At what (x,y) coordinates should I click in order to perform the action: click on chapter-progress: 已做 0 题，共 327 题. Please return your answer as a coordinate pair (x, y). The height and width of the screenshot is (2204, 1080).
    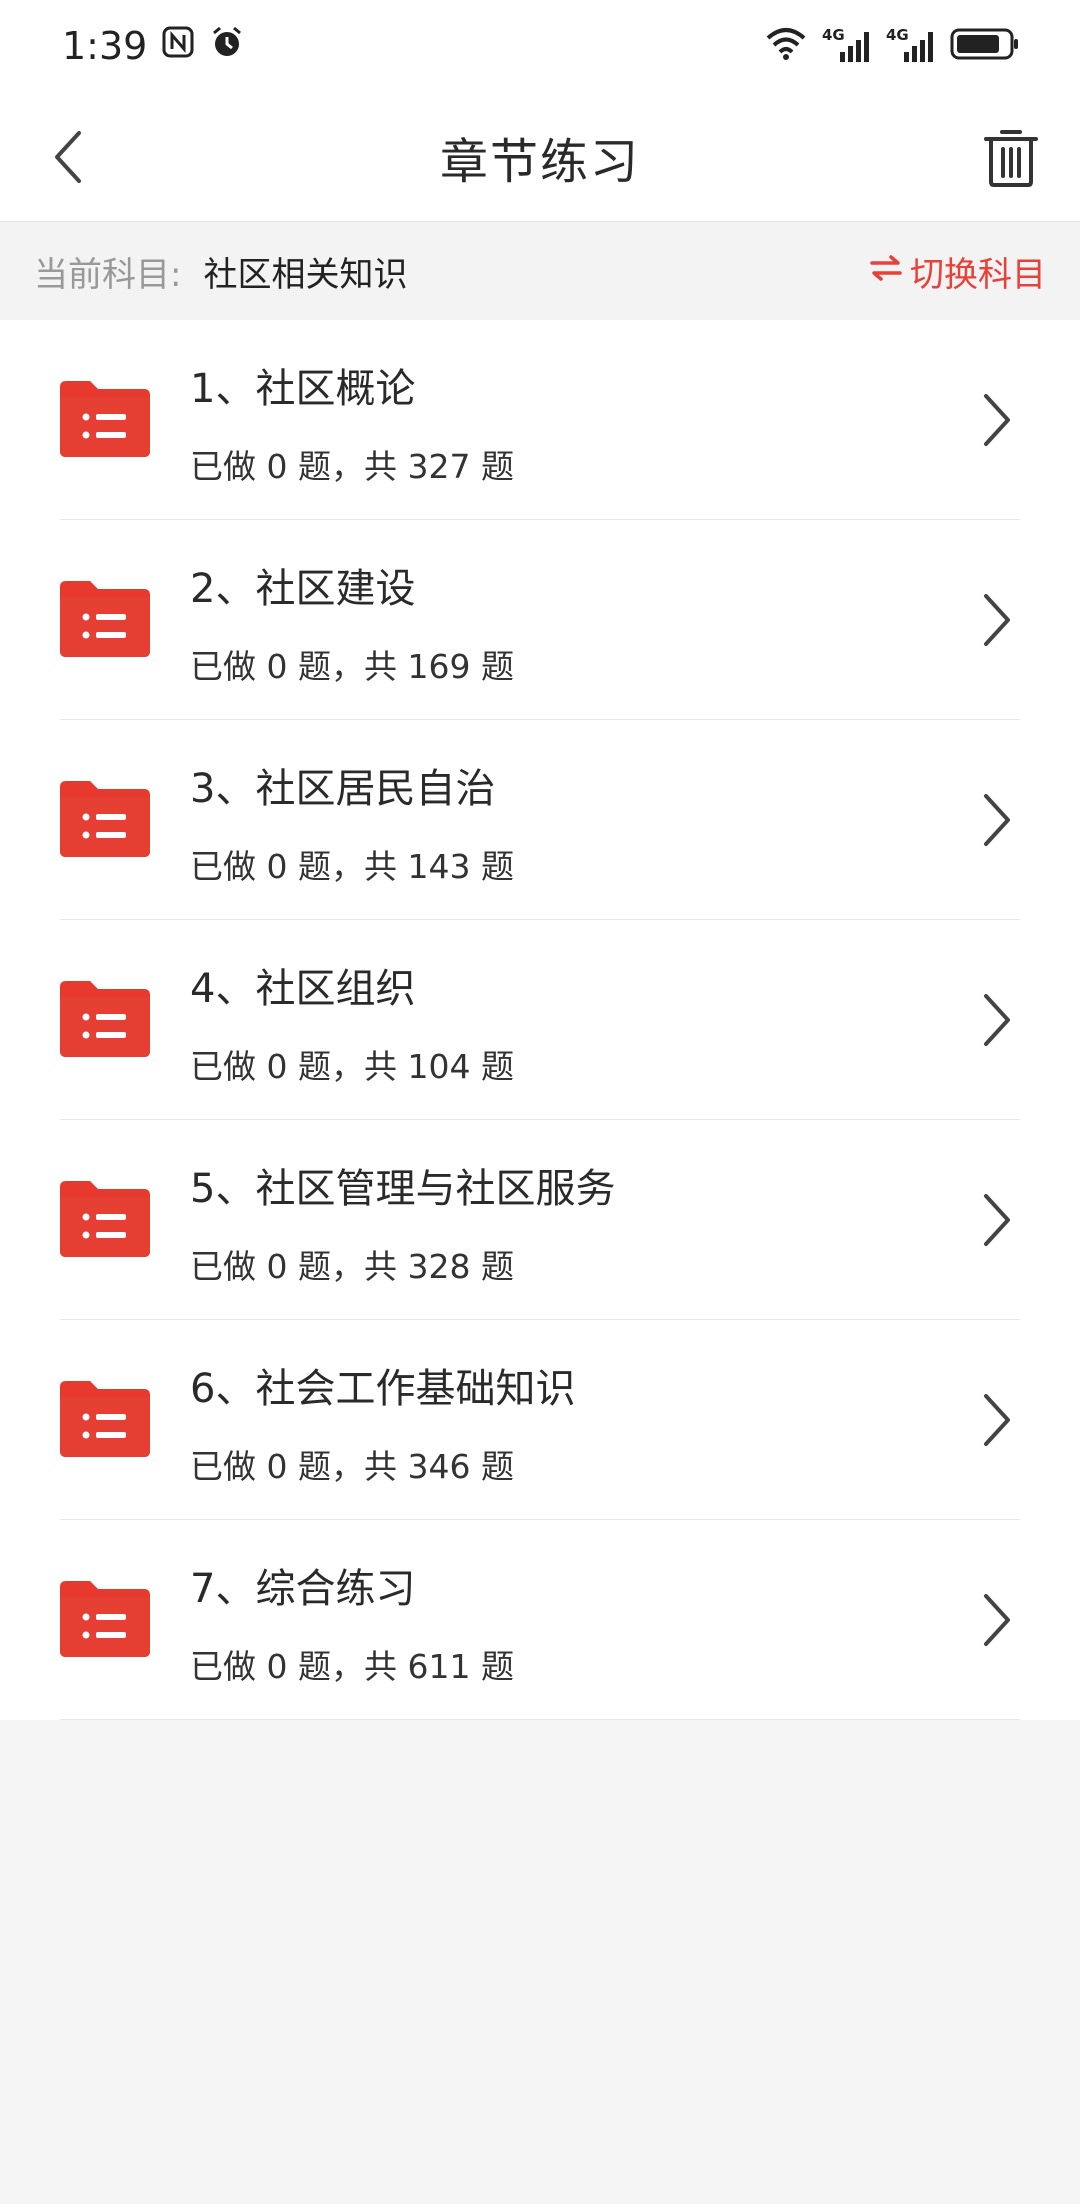
    Looking at the image, I should click on (352, 466).